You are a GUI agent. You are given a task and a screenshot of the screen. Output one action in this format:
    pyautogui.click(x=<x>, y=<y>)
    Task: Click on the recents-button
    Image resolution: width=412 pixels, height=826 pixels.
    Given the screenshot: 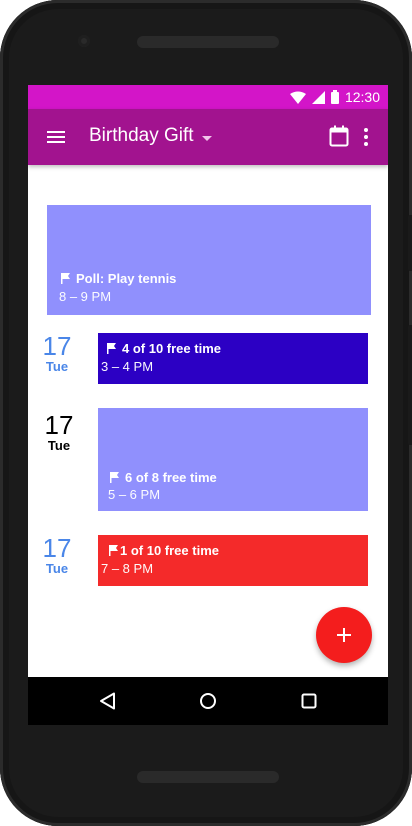 What is the action you would take?
    pyautogui.click(x=309, y=701)
    